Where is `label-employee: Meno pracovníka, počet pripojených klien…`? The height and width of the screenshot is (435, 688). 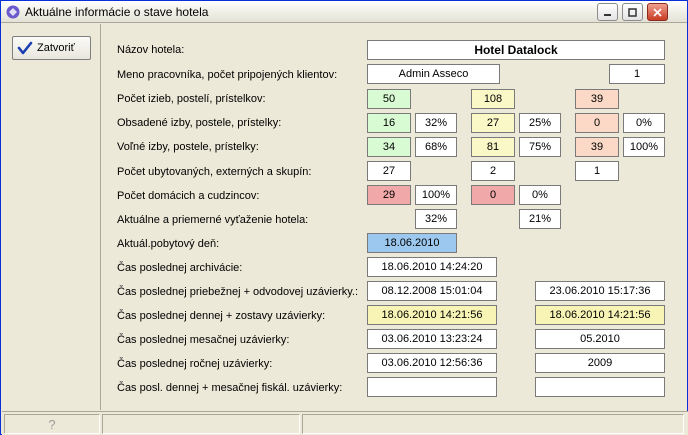 label-employee: Meno pracovníka, počet pripojených klien… is located at coordinates (227, 75).